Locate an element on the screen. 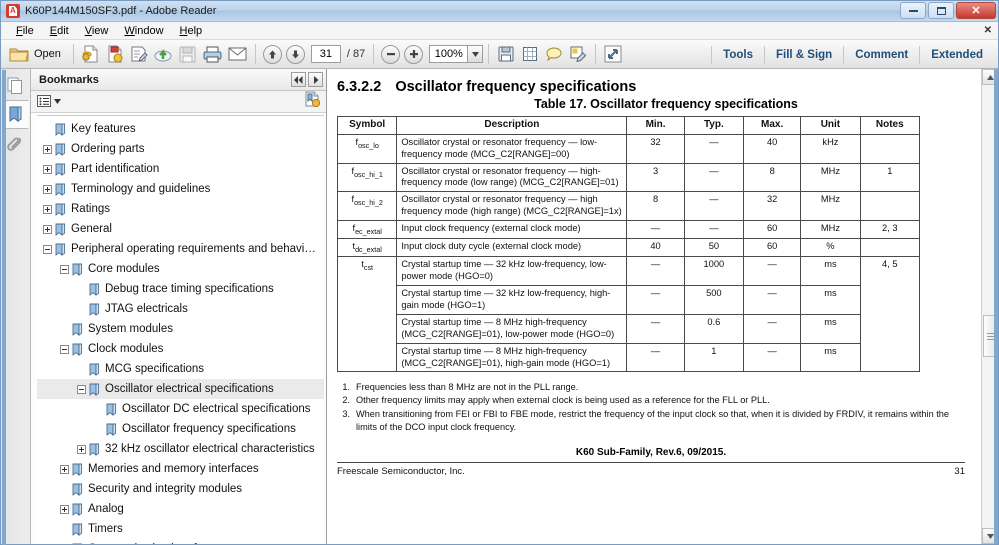  footnote-number: 1. is located at coordinates (346, 387).